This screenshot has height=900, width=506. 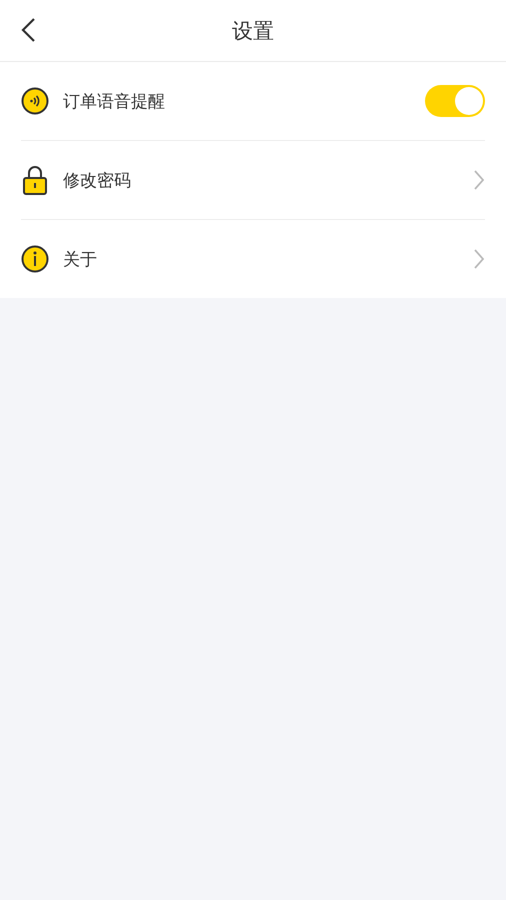 I want to click on toggle-switch, so click(x=455, y=101).